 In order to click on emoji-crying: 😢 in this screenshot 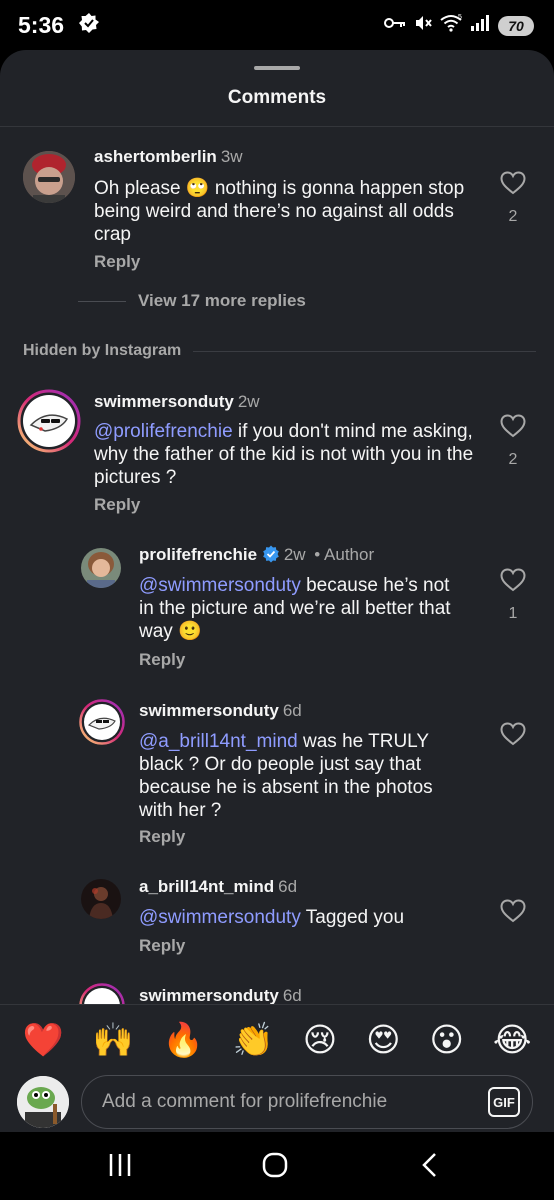, I will do `click(320, 1039)`.